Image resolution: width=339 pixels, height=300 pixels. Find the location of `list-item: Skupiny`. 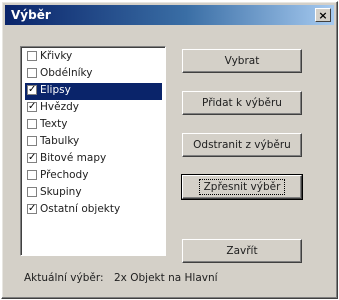

list-item: Skupiny is located at coordinates (93, 193).